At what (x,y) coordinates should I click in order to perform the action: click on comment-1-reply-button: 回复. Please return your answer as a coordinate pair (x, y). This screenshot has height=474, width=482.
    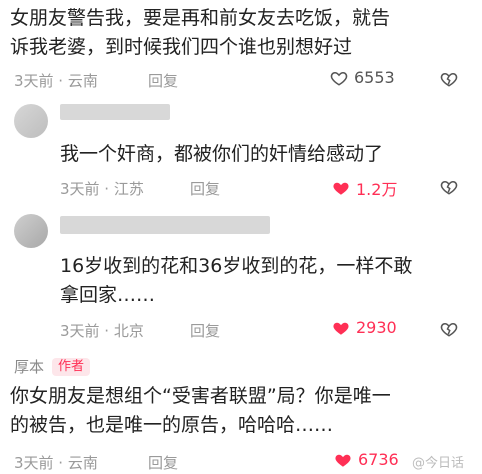
    Looking at the image, I should click on (163, 80).